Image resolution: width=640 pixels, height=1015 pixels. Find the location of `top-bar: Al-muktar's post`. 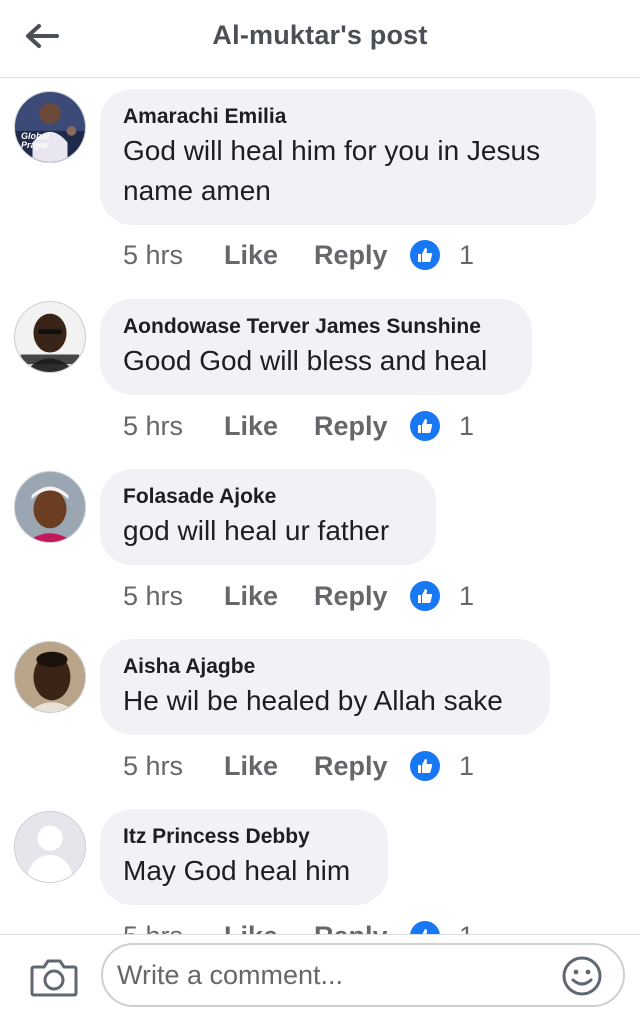

top-bar: Al-muktar's post is located at coordinates (320, 39).